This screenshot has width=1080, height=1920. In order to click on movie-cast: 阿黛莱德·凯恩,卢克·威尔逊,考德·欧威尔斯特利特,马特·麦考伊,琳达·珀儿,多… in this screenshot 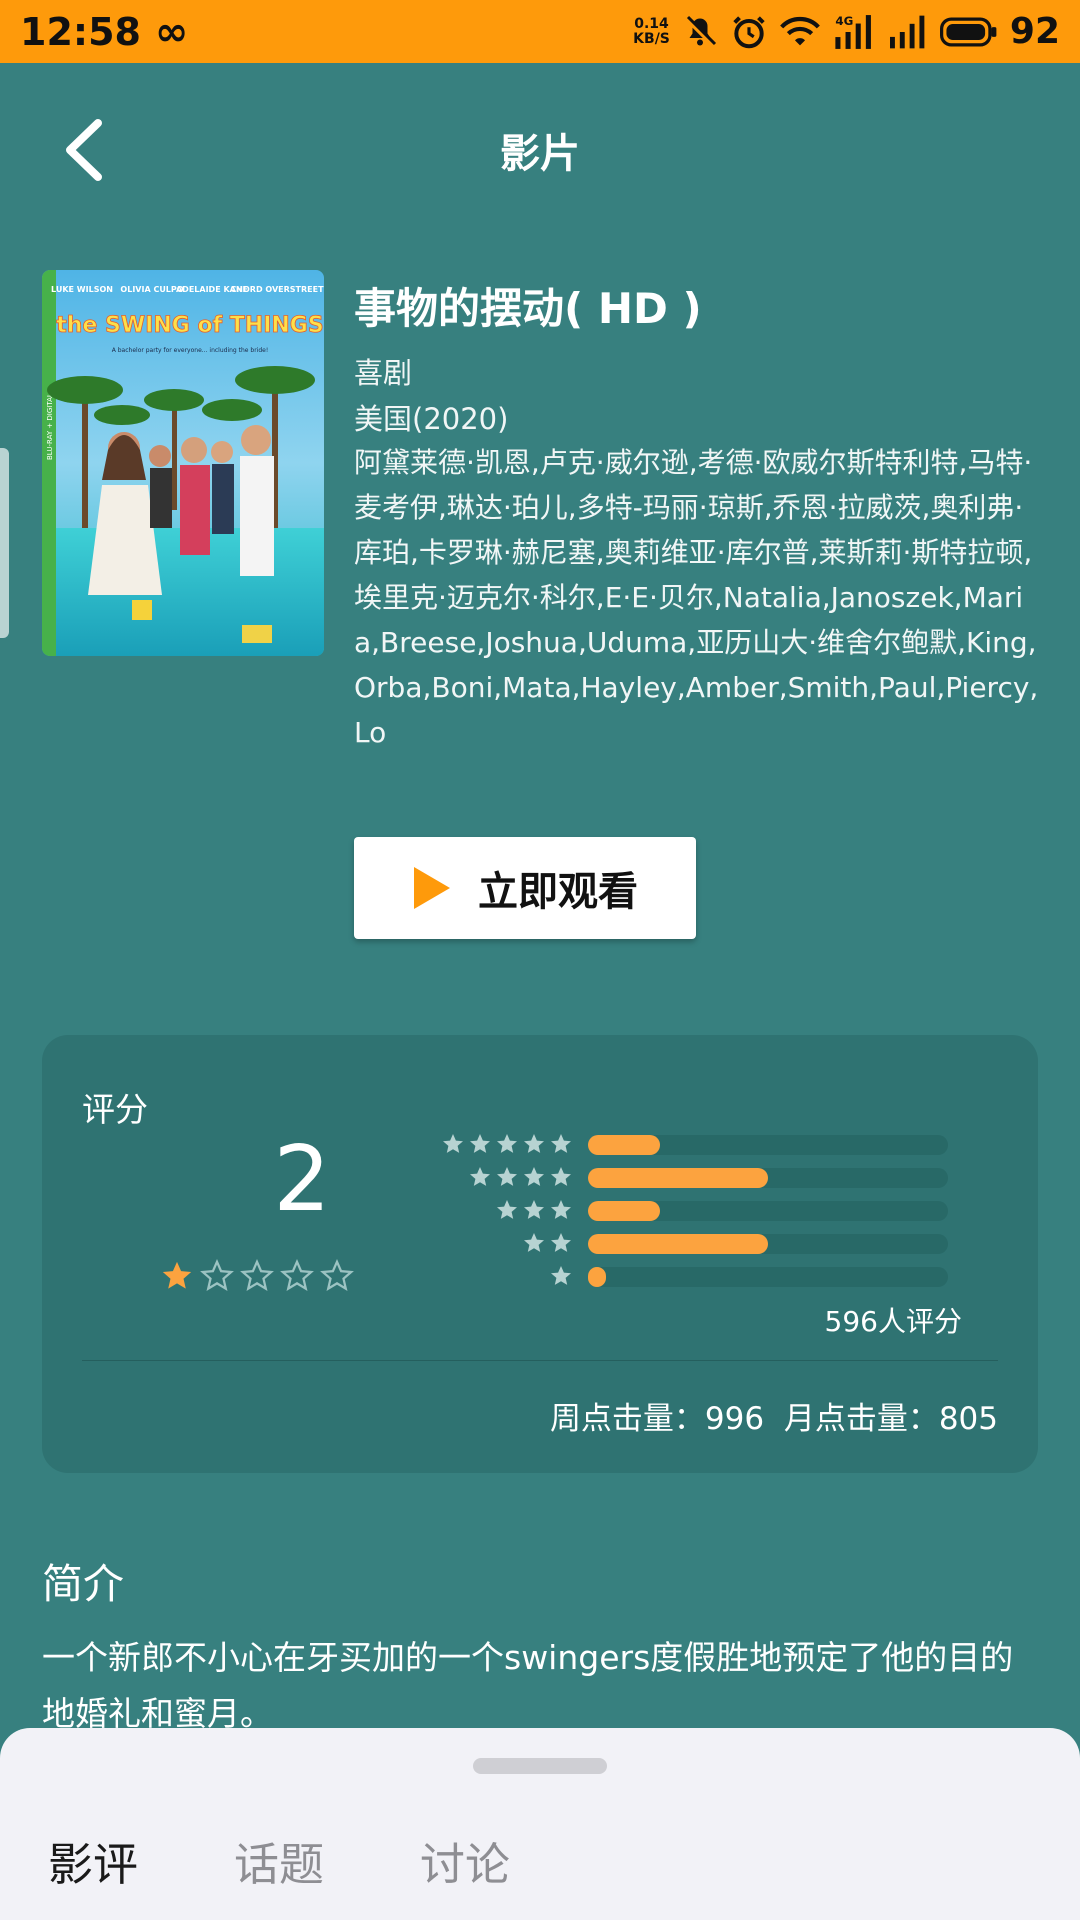, I will do `click(696, 597)`.